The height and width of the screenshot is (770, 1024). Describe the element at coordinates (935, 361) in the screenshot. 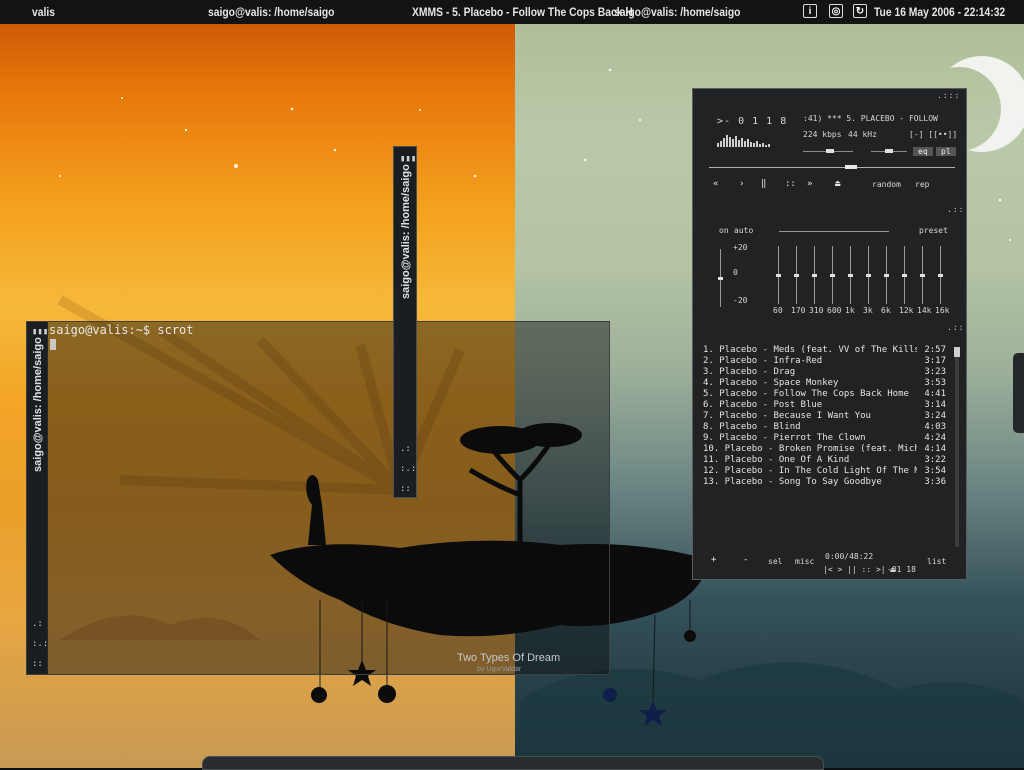

I see `playlist-item-duration: 3:17` at that location.